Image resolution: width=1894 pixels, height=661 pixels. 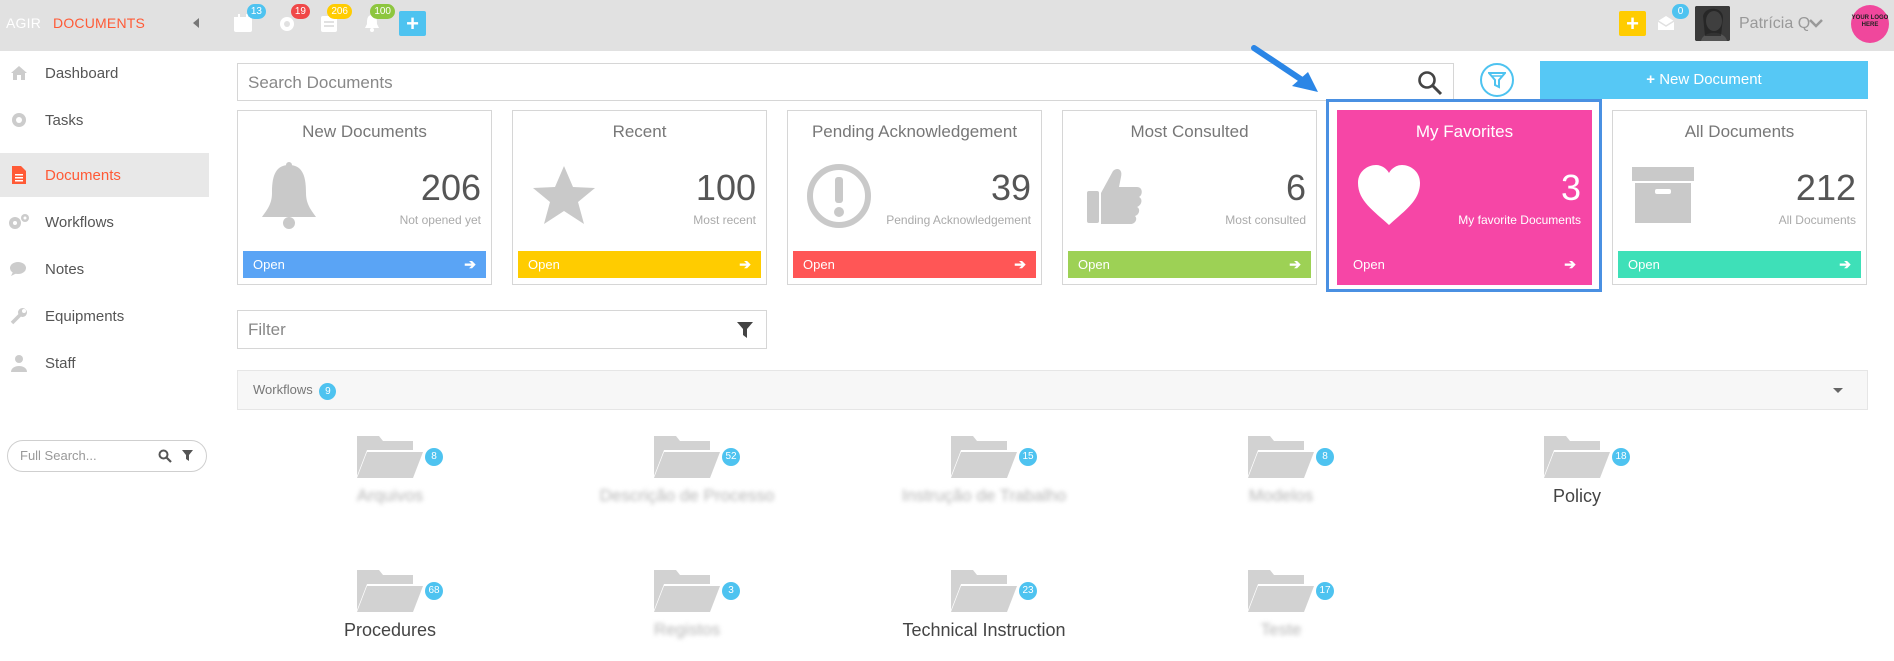 What do you see at coordinates (914, 131) in the screenshot?
I see `card-title: Pending Acknowledgement` at bounding box center [914, 131].